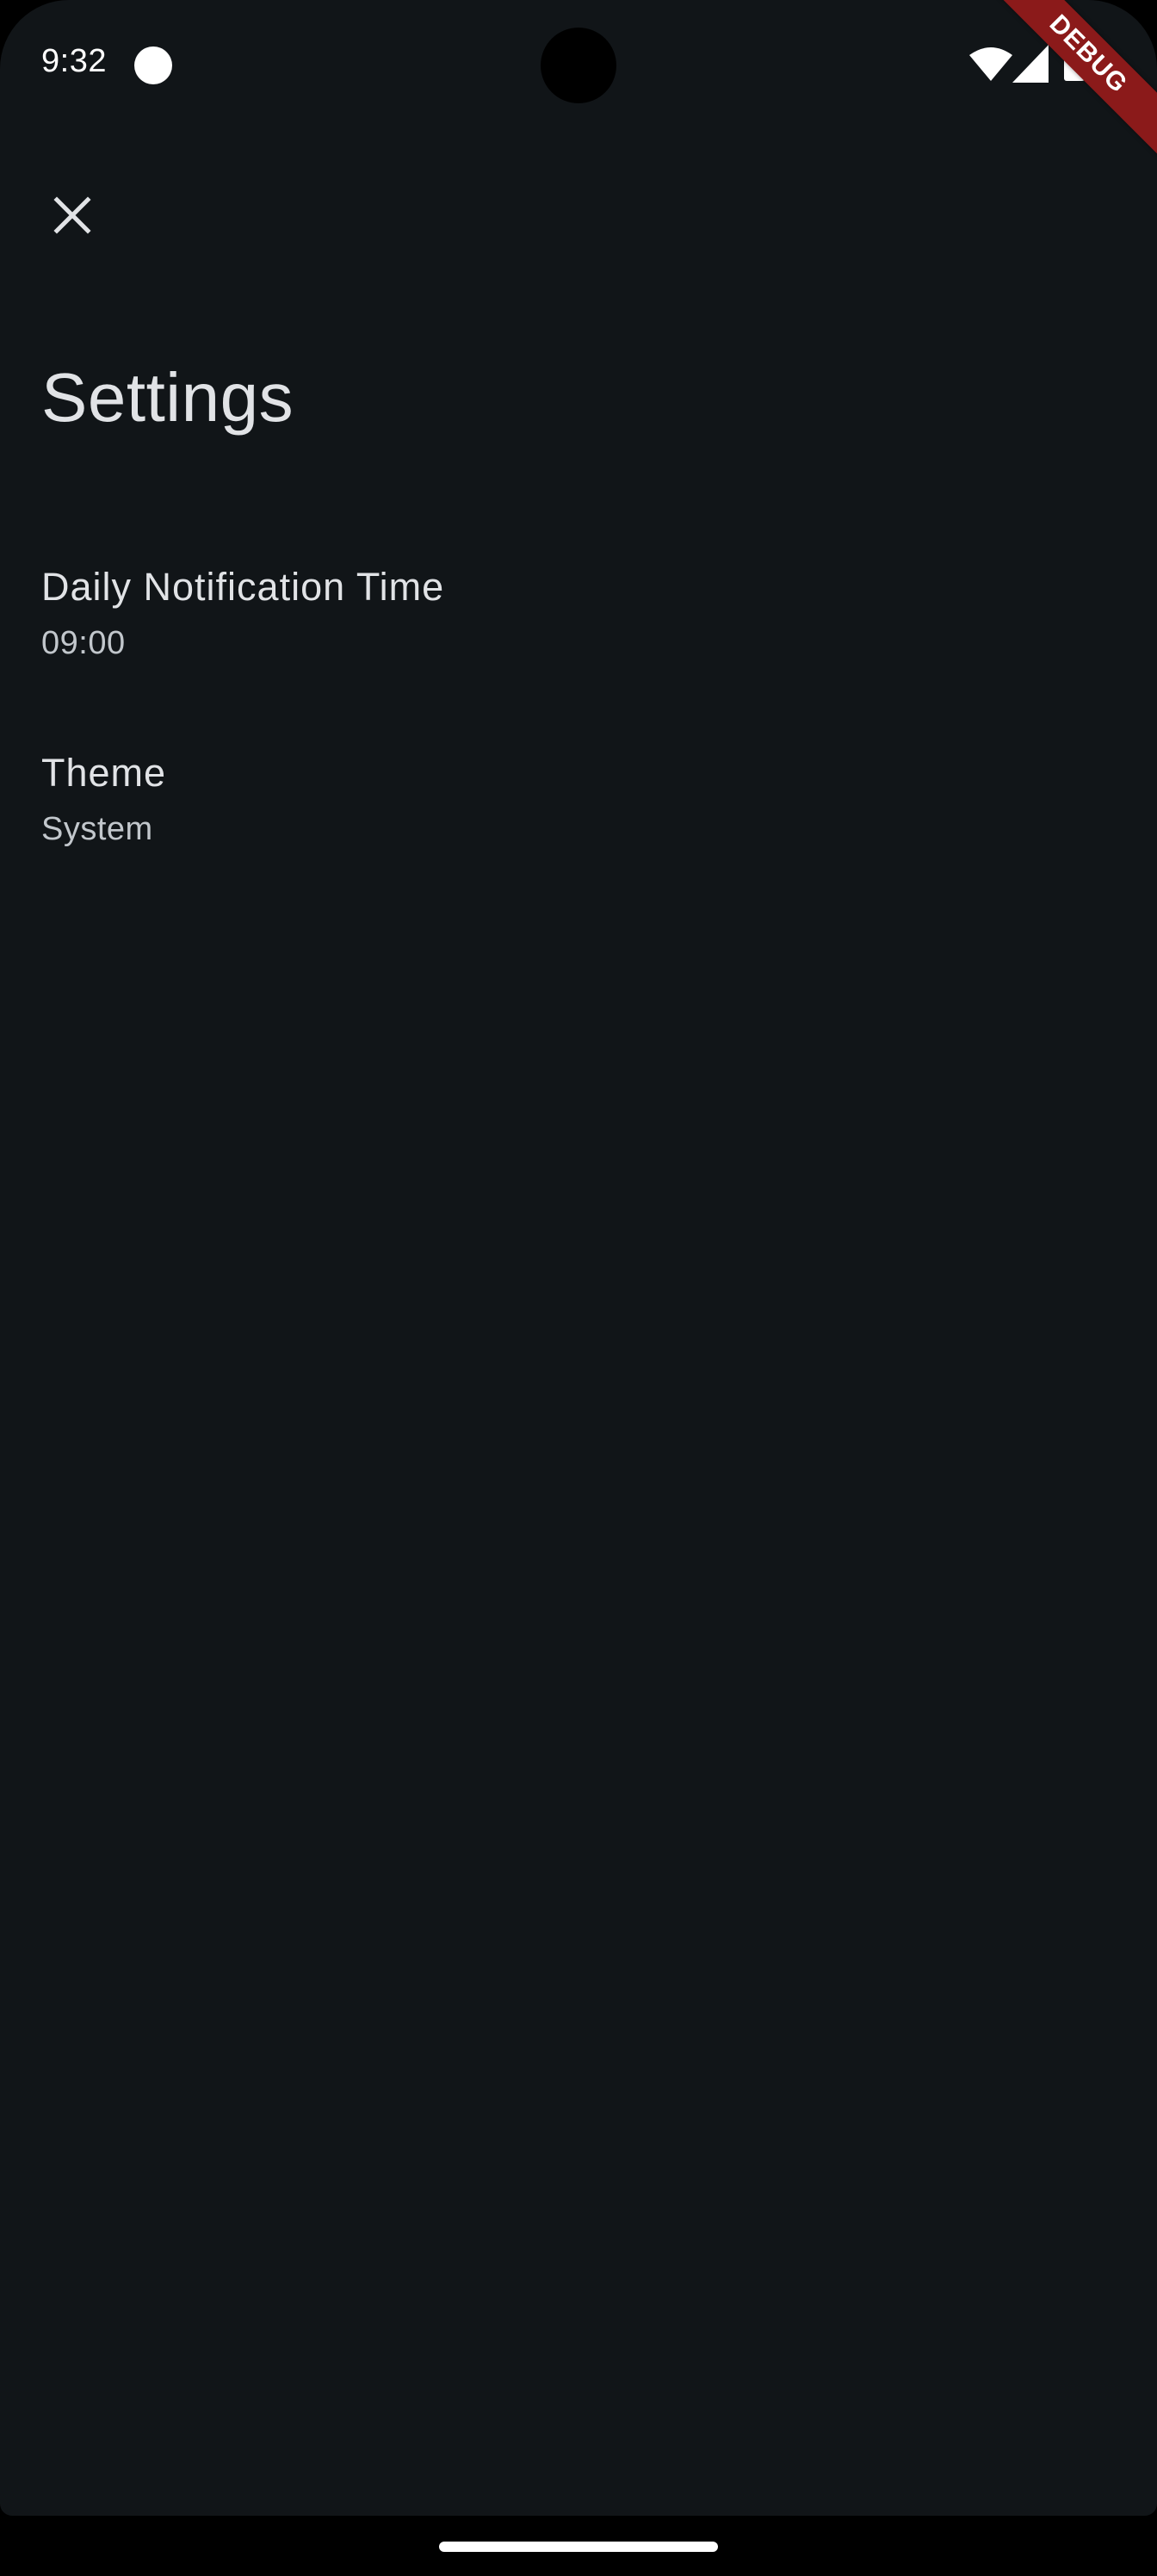 The image size is (1157, 2576). Describe the element at coordinates (579, 625) in the screenshot. I see `settings-item-notification-time: Daily Notification Time 09:00` at that location.